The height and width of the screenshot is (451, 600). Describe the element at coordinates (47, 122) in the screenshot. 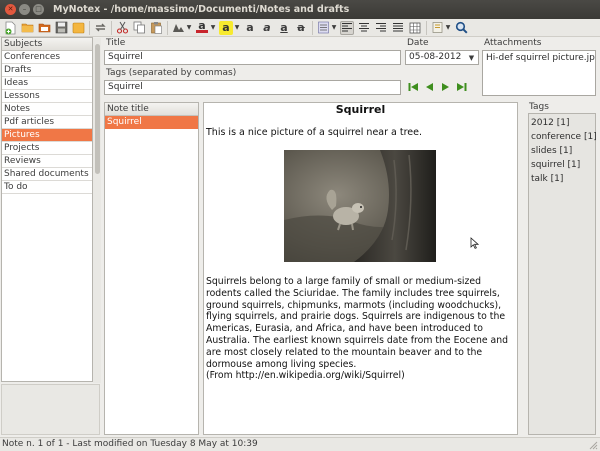

I see `subject-item-pdf-articles: Pdf articles` at that location.